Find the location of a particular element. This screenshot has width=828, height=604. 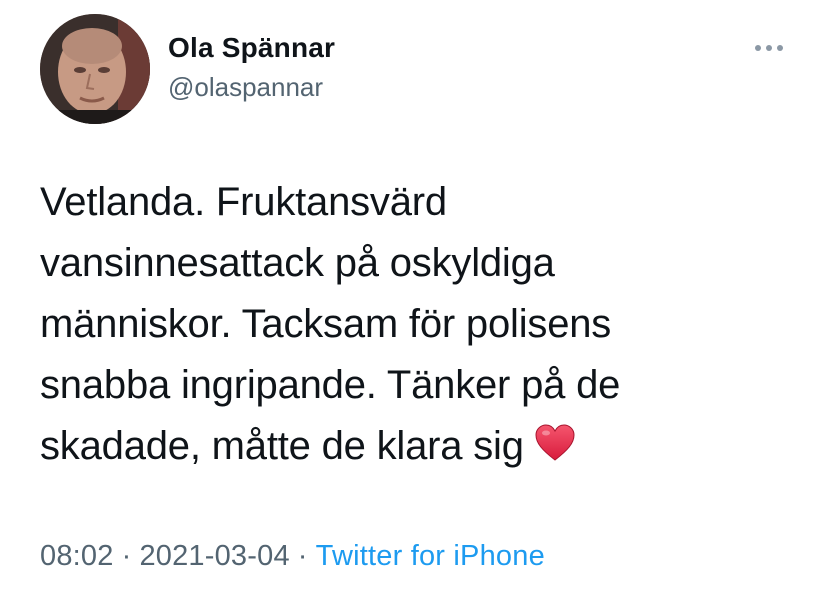

avatar-photo is located at coordinates (95, 69).